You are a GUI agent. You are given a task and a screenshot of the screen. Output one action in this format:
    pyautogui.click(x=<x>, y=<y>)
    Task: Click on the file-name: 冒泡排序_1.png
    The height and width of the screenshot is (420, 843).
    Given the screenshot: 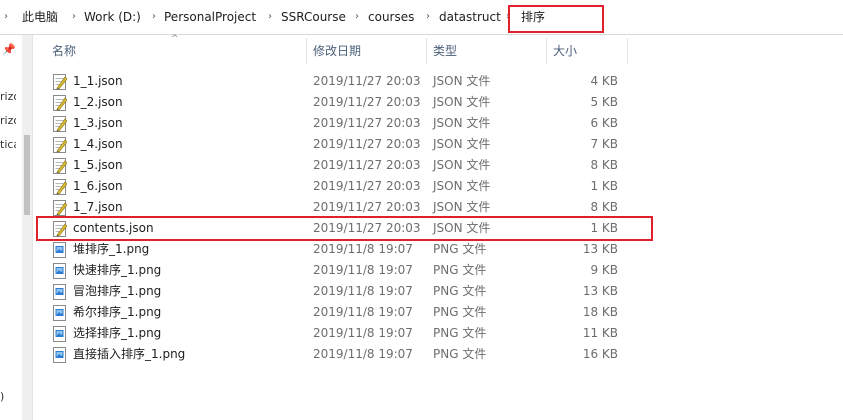 What is the action you would take?
    pyautogui.click(x=117, y=291)
    